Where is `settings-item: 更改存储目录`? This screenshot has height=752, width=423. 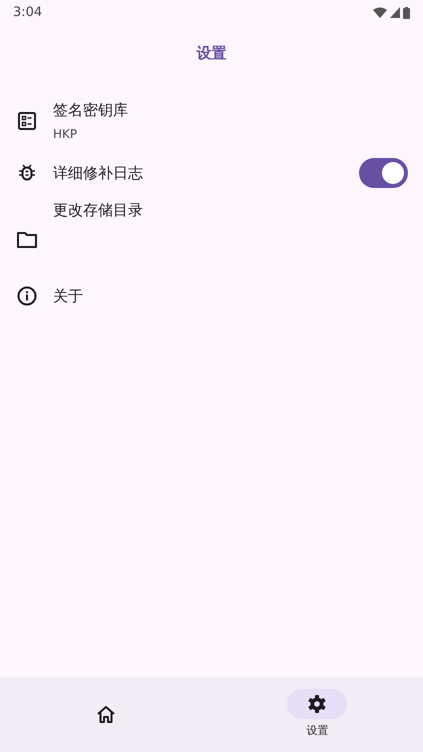
settings-item: 更改存储目录 is located at coordinates (211, 234).